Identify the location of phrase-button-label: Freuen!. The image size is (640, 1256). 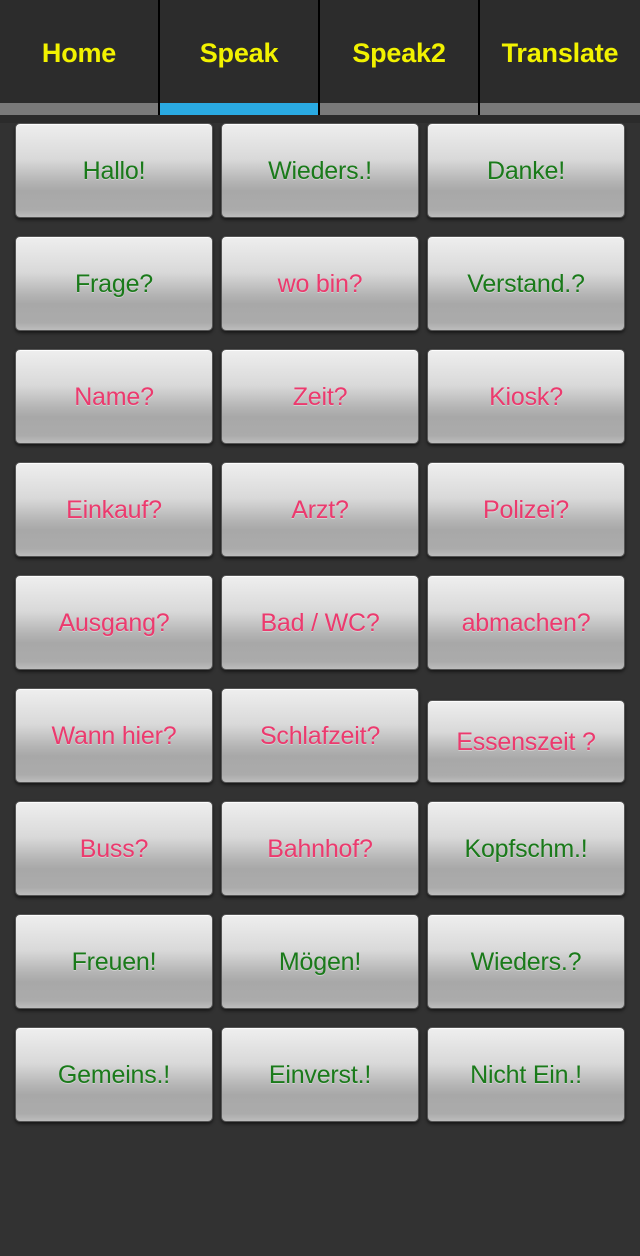
(114, 961).